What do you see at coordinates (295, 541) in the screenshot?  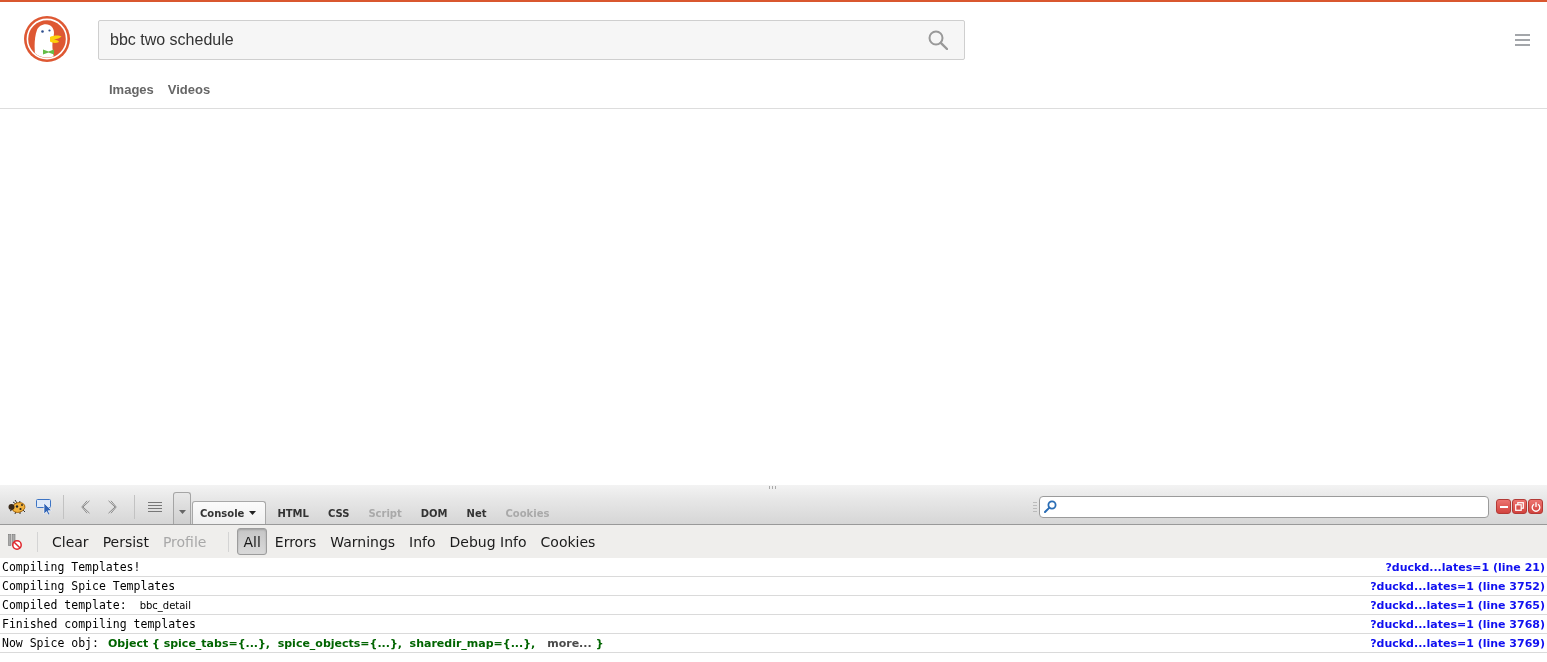 I see `filter-button: Errors` at bounding box center [295, 541].